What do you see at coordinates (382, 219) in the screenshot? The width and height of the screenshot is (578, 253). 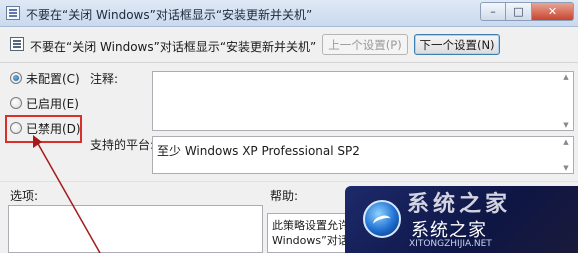 I see `globe-logo-icon` at bounding box center [382, 219].